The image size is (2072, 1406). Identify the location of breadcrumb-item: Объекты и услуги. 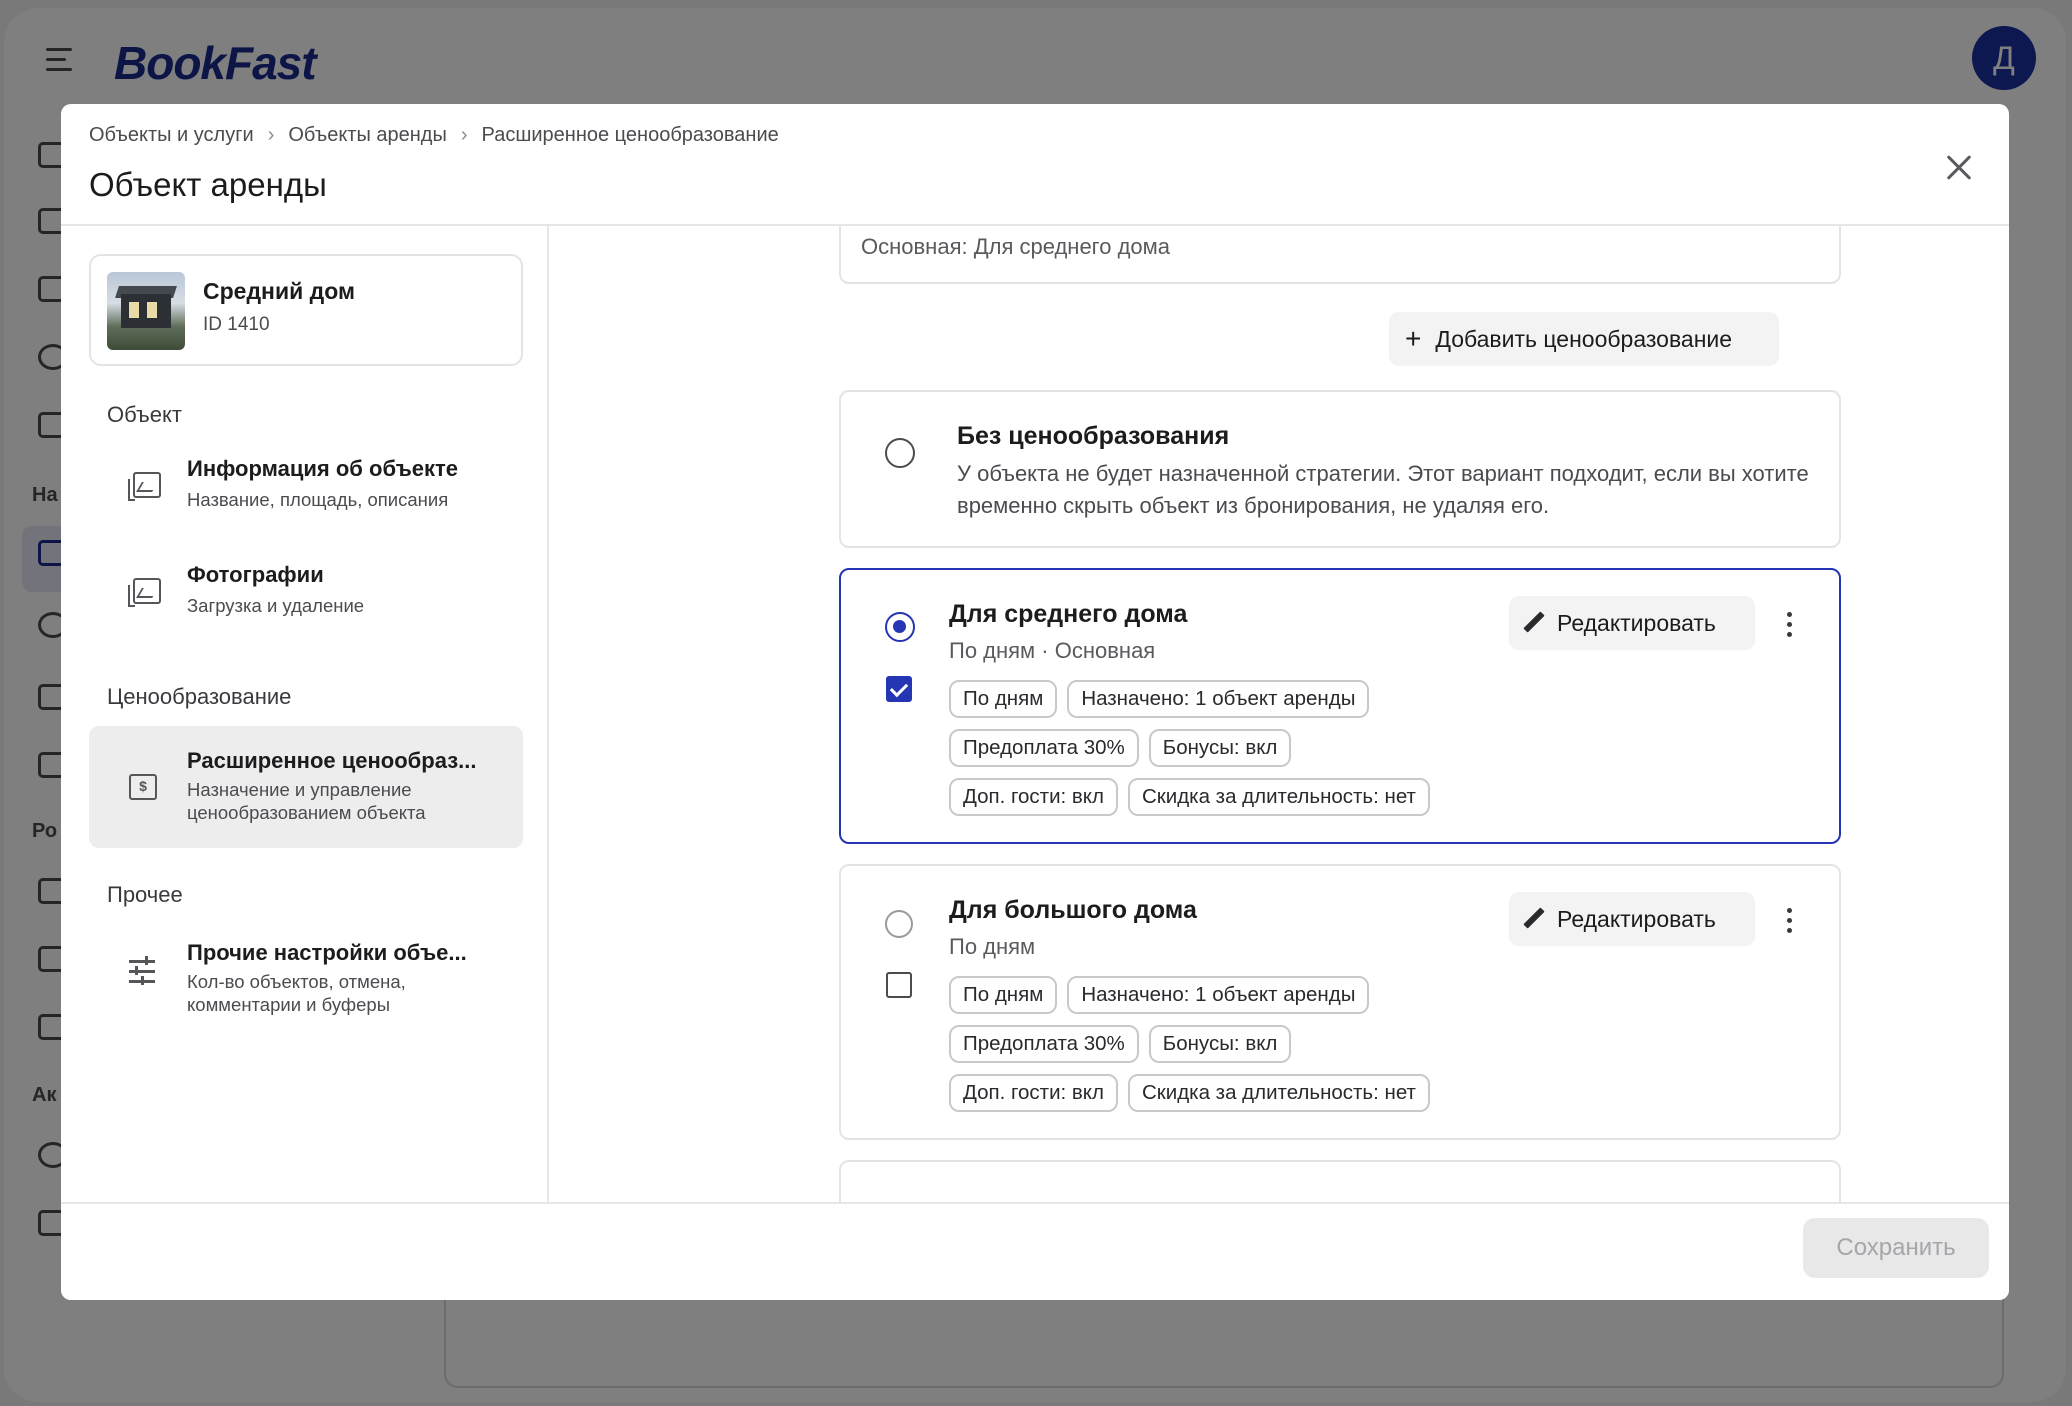
(171, 135).